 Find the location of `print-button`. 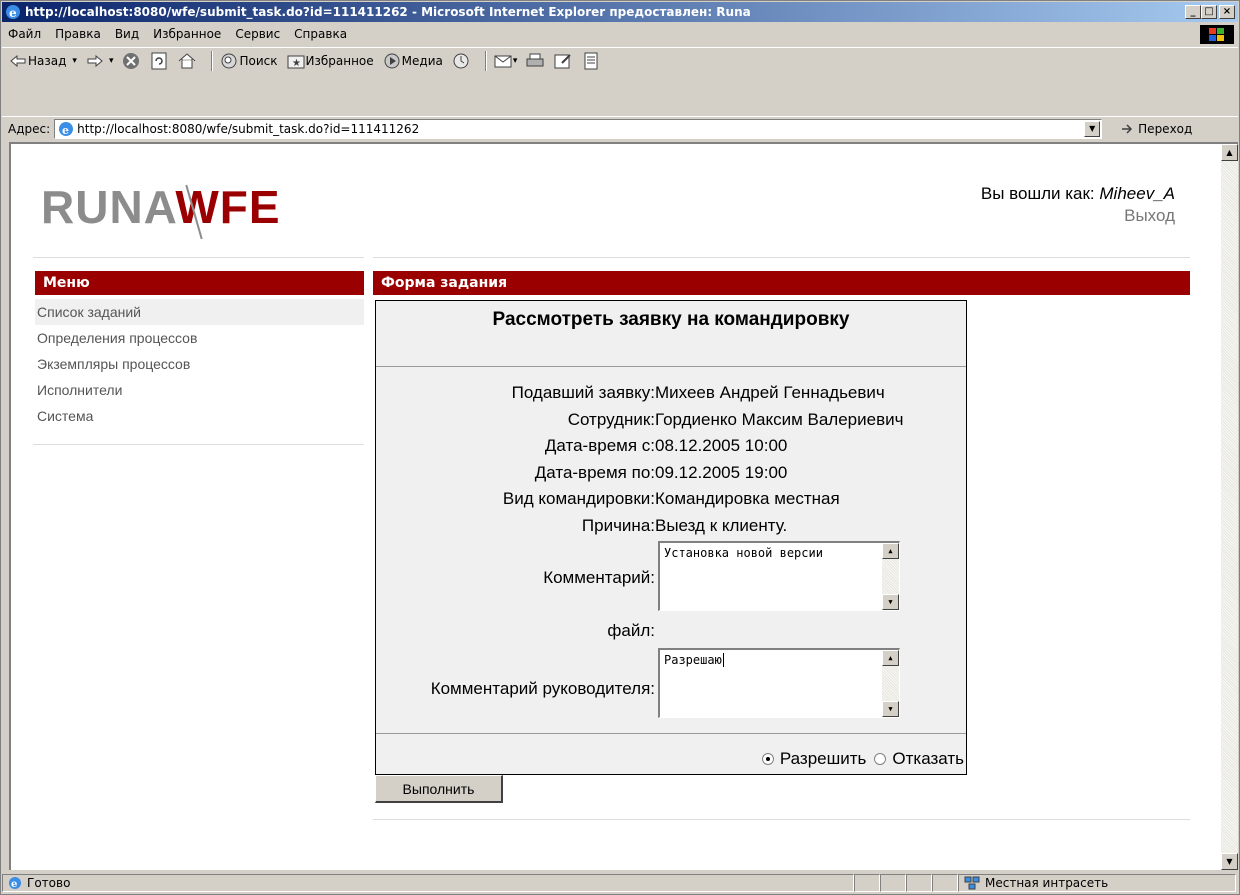

print-button is located at coordinates (535, 61).